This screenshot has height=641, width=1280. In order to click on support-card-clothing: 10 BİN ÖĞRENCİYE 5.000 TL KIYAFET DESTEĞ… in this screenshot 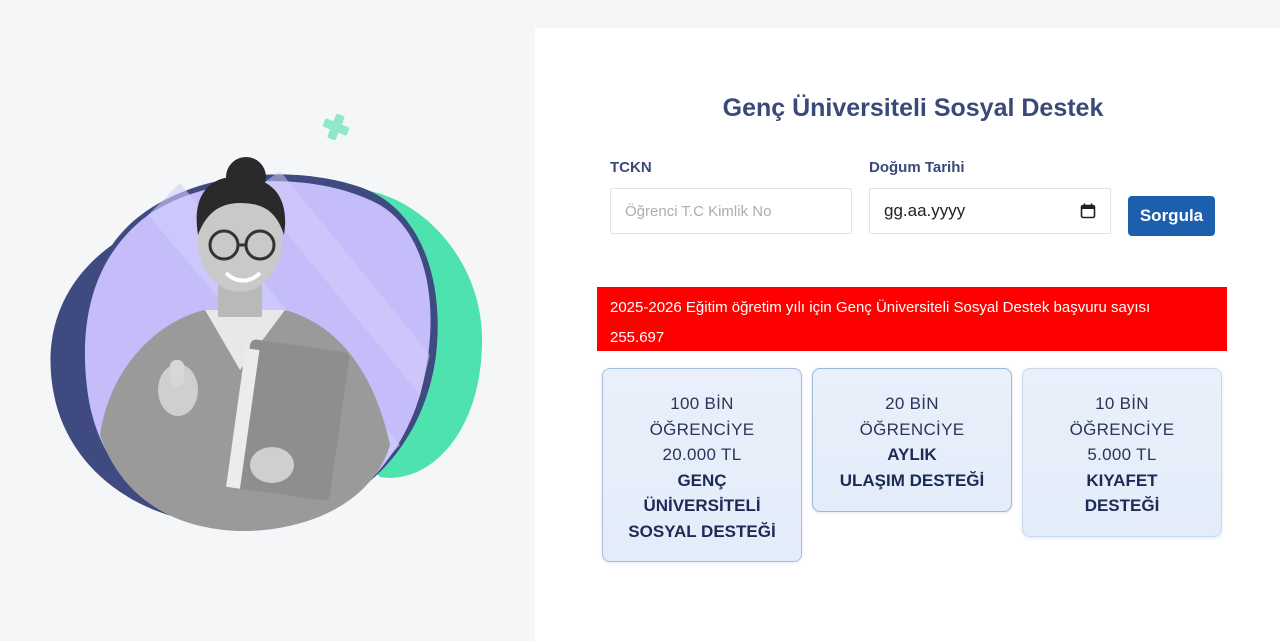, I will do `click(1122, 452)`.